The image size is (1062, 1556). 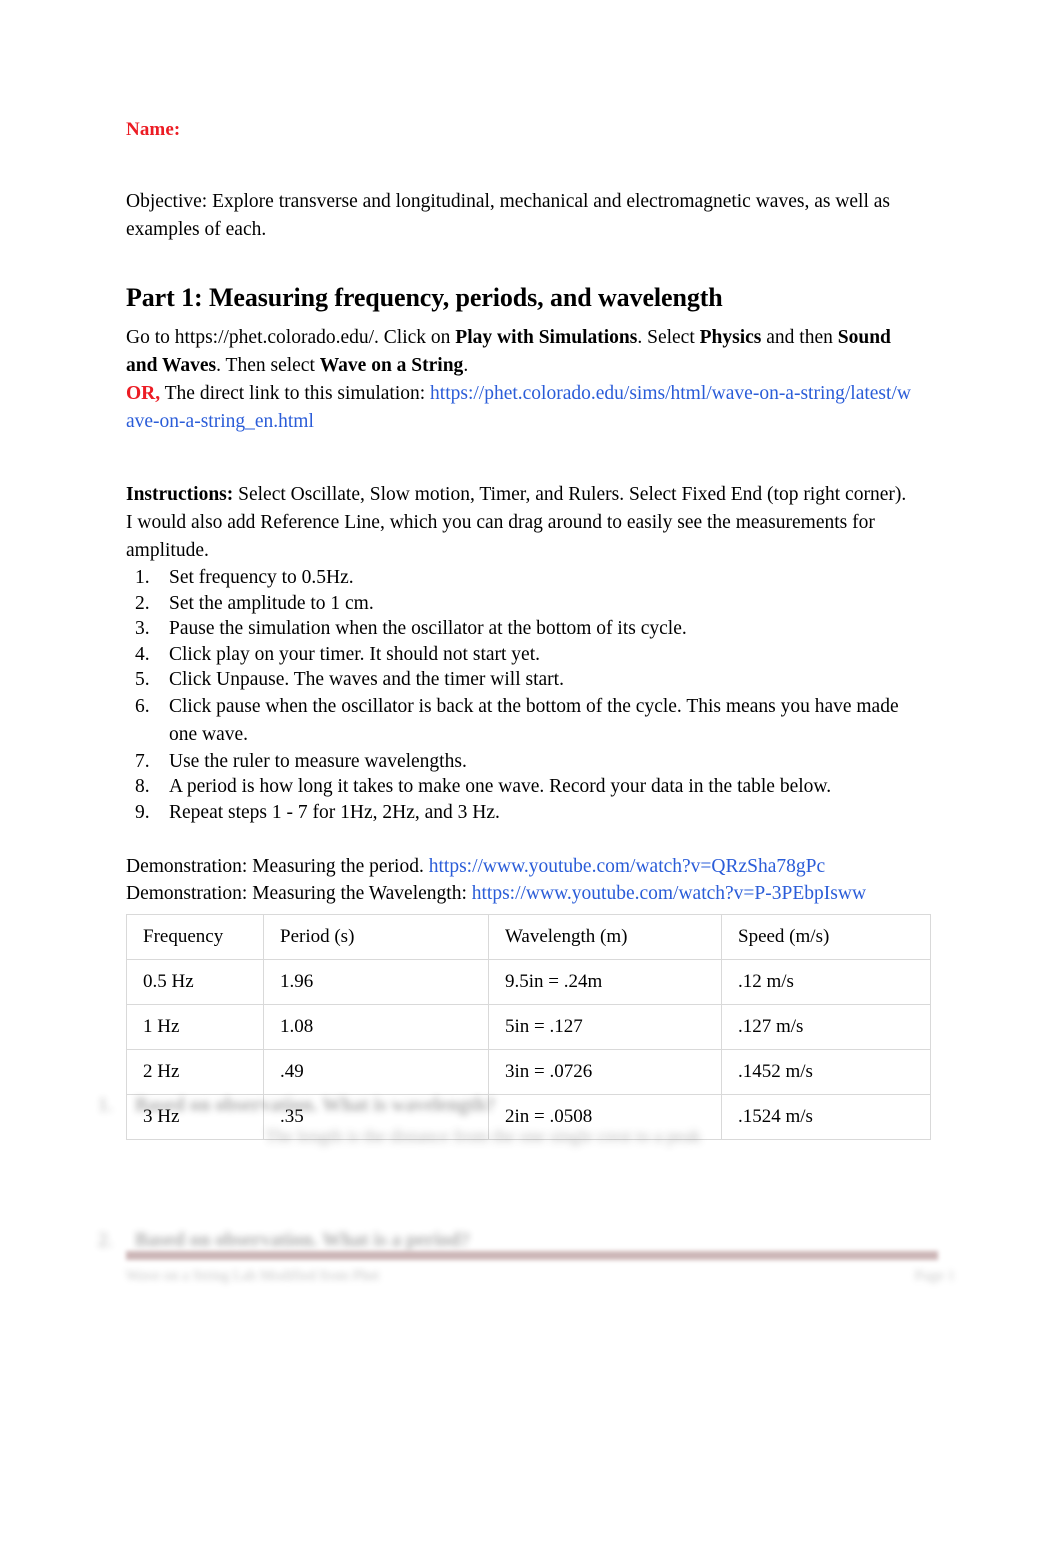 What do you see at coordinates (526, 578) in the screenshot?
I see `list-item: Set frequency to 0.5Hz.` at bounding box center [526, 578].